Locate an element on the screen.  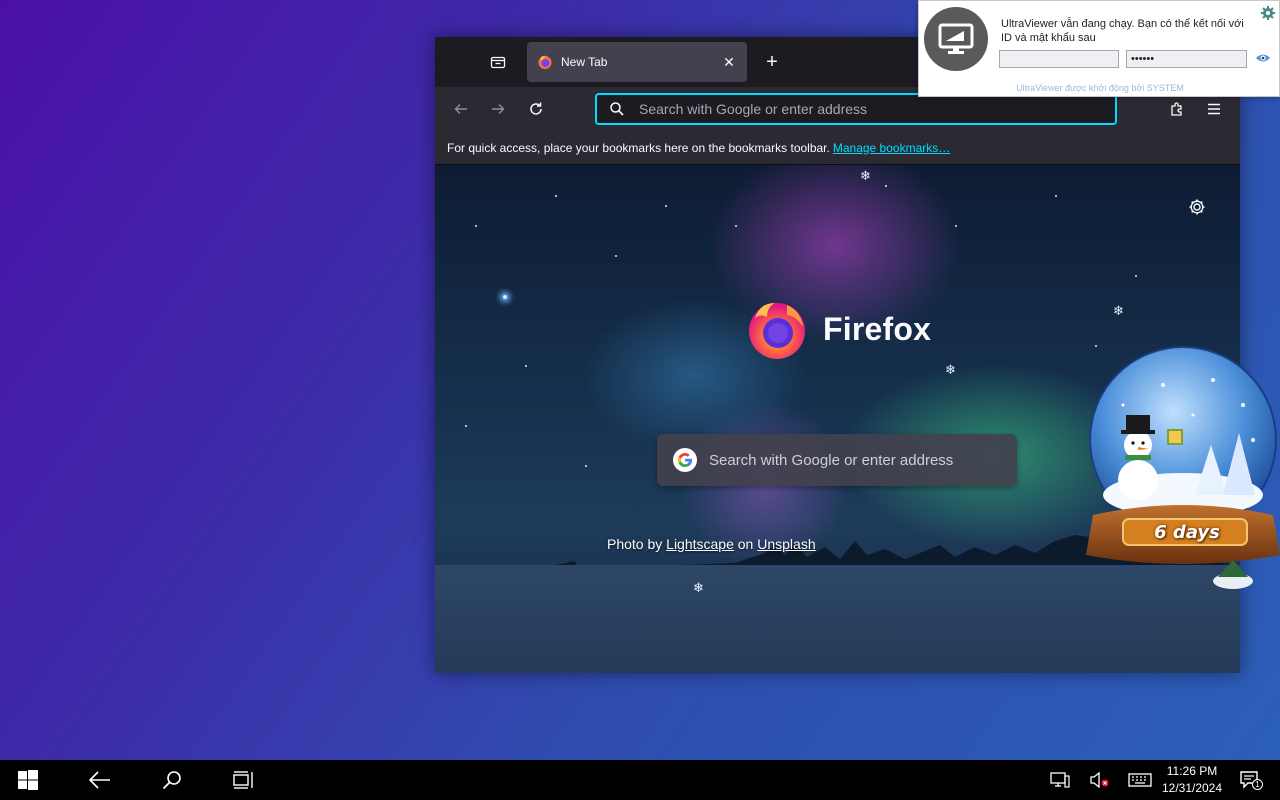
task-view-button is located at coordinates (244, 780).